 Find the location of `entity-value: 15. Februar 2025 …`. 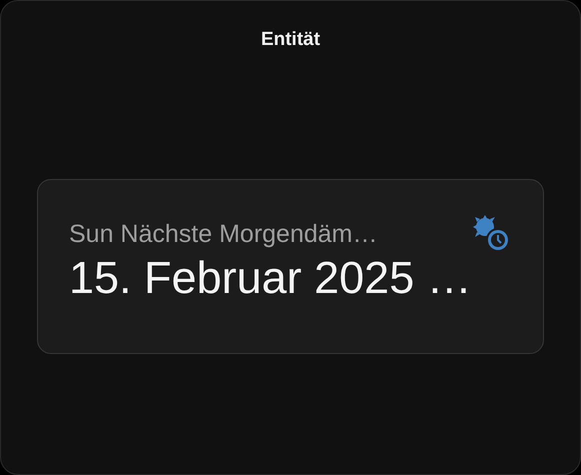

entity-value: 15. Februar 2025 … is located at coordinates (271, 278).